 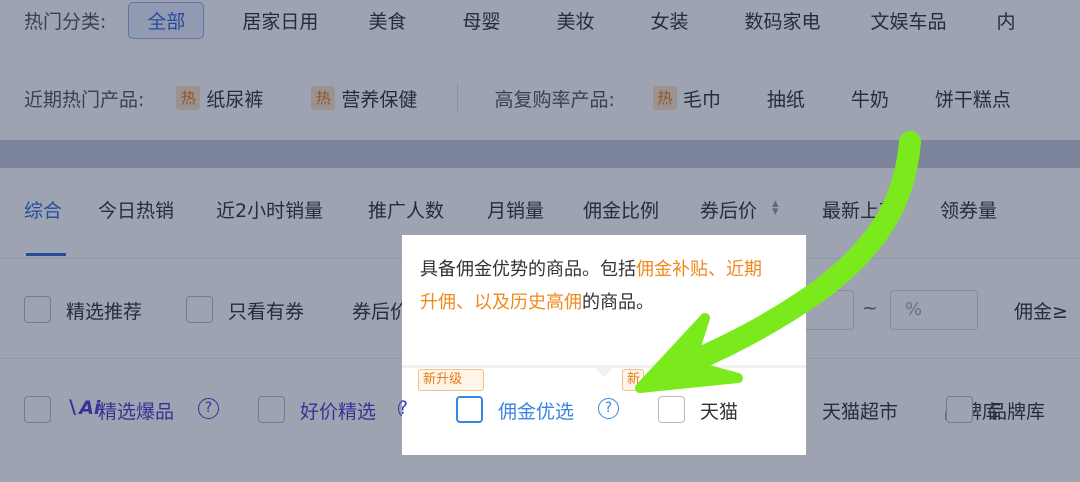 What do you see at coordinates (528, 269) in the screenshot?
I see `tooltip-text: 具备佣金优势的商品。包括` at bounding box center [528, 269].